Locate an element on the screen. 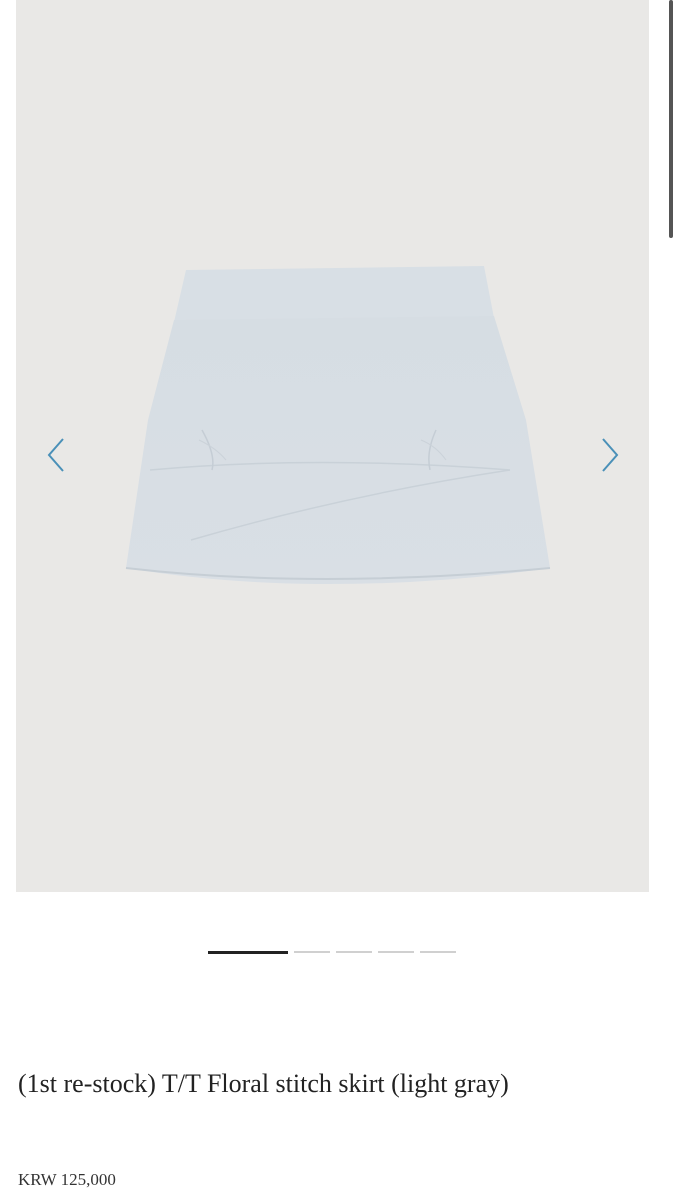 The image size is (680, 1200). next-image-button is located at coordinates (610, 455).